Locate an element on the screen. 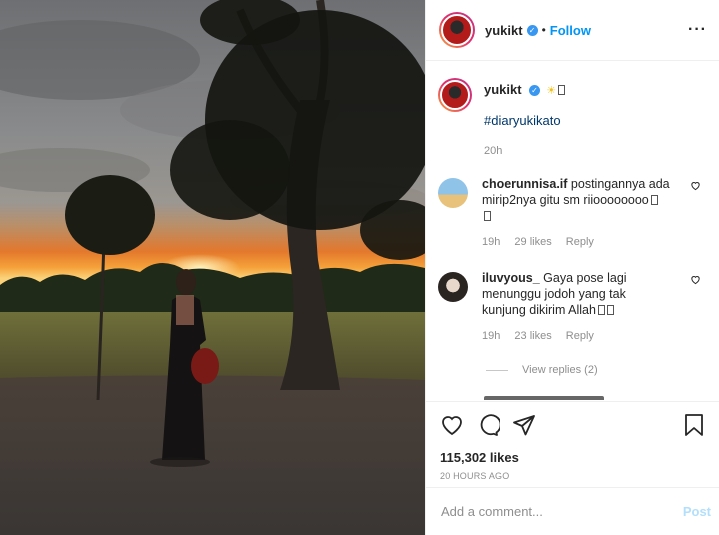 Image resolution: width=719 pixels, height=535 pixels. share-send-icon is located at coordinates (524, 425).